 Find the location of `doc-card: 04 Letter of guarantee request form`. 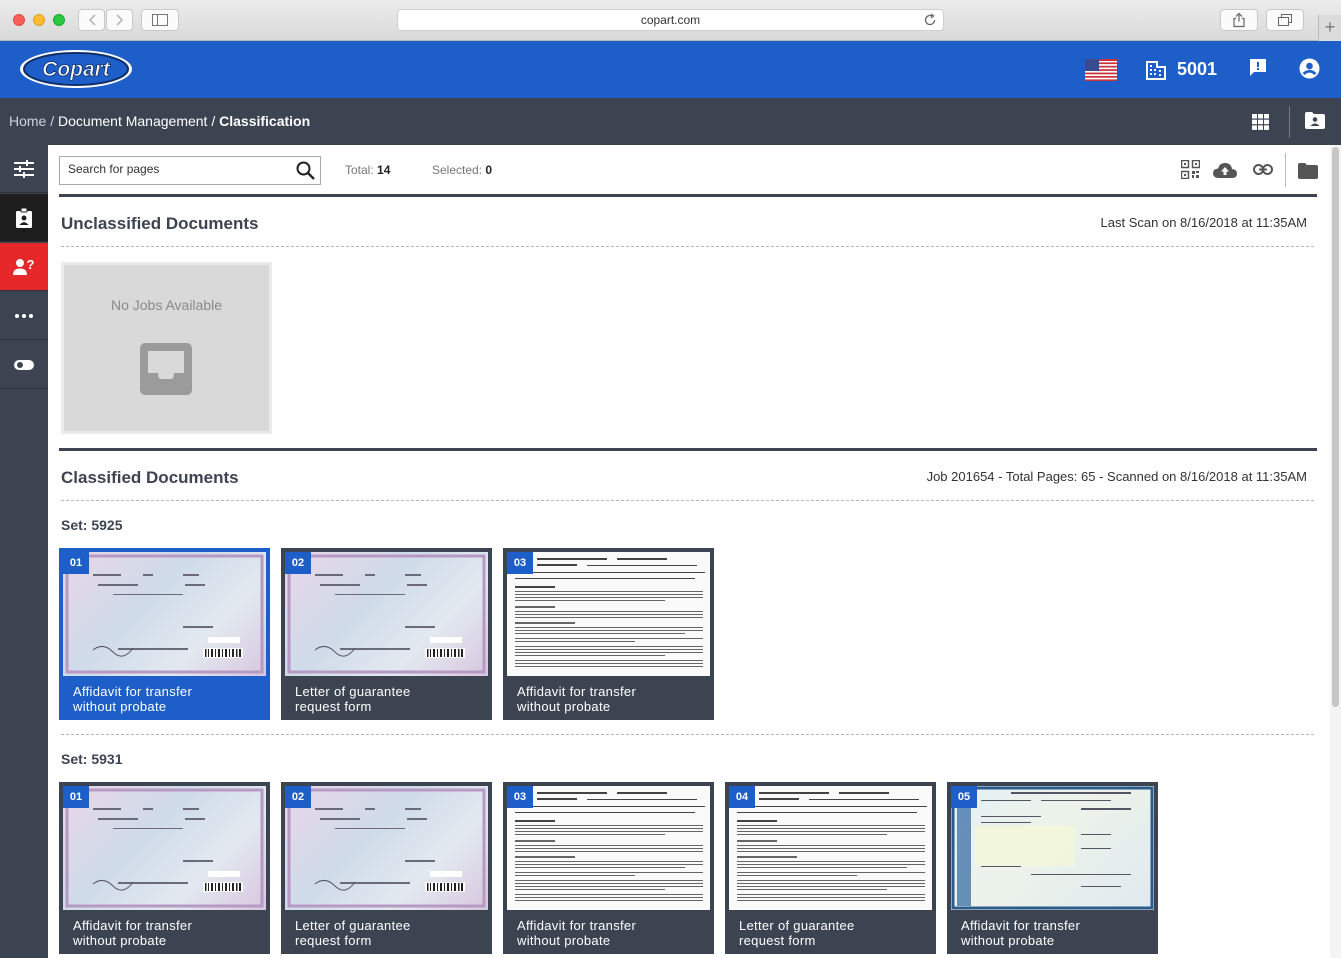

doc-card: 04 Letter of guarantee request form is located at coordinates (830, 868).